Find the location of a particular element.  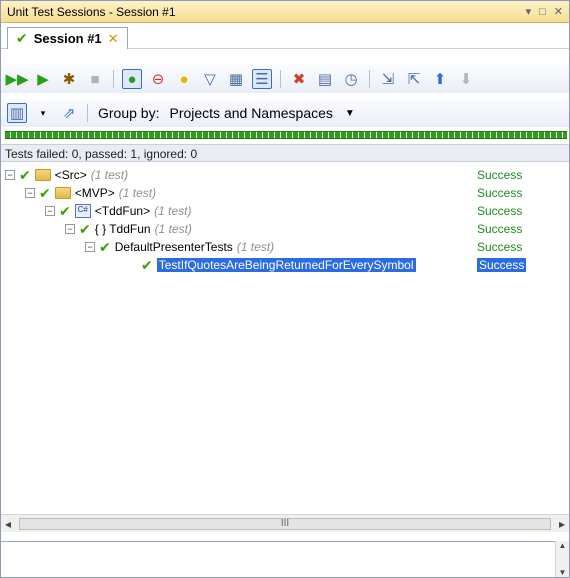

remove-icon: ✖ is located at coordinates (299, 79).